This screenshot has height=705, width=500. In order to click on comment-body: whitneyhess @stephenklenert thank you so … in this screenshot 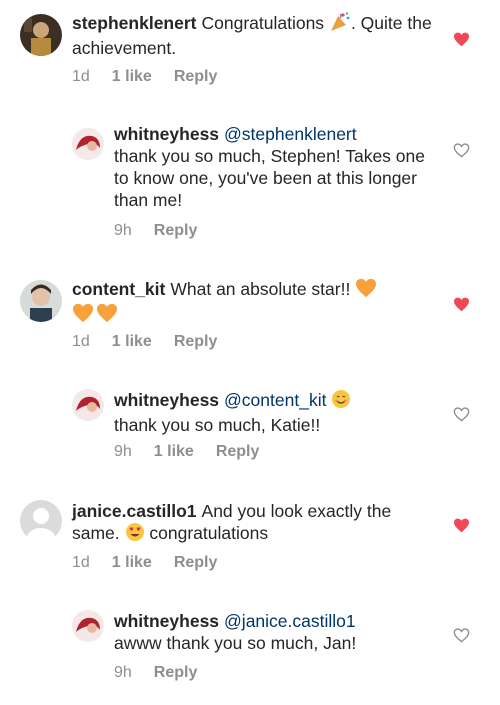, I will do `click(278, 167)`.